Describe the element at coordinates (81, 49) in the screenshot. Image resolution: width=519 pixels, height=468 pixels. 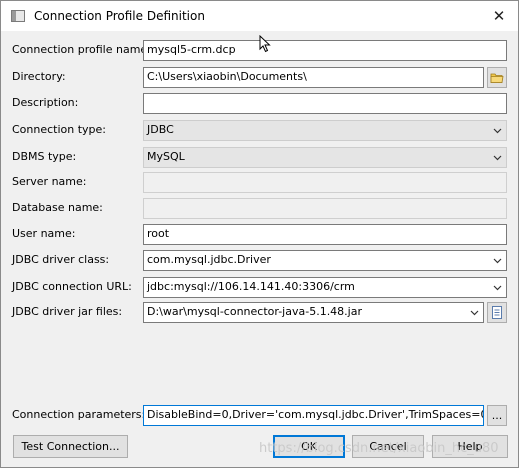
I see `profile-name-label: Connection profile name:` at that location.